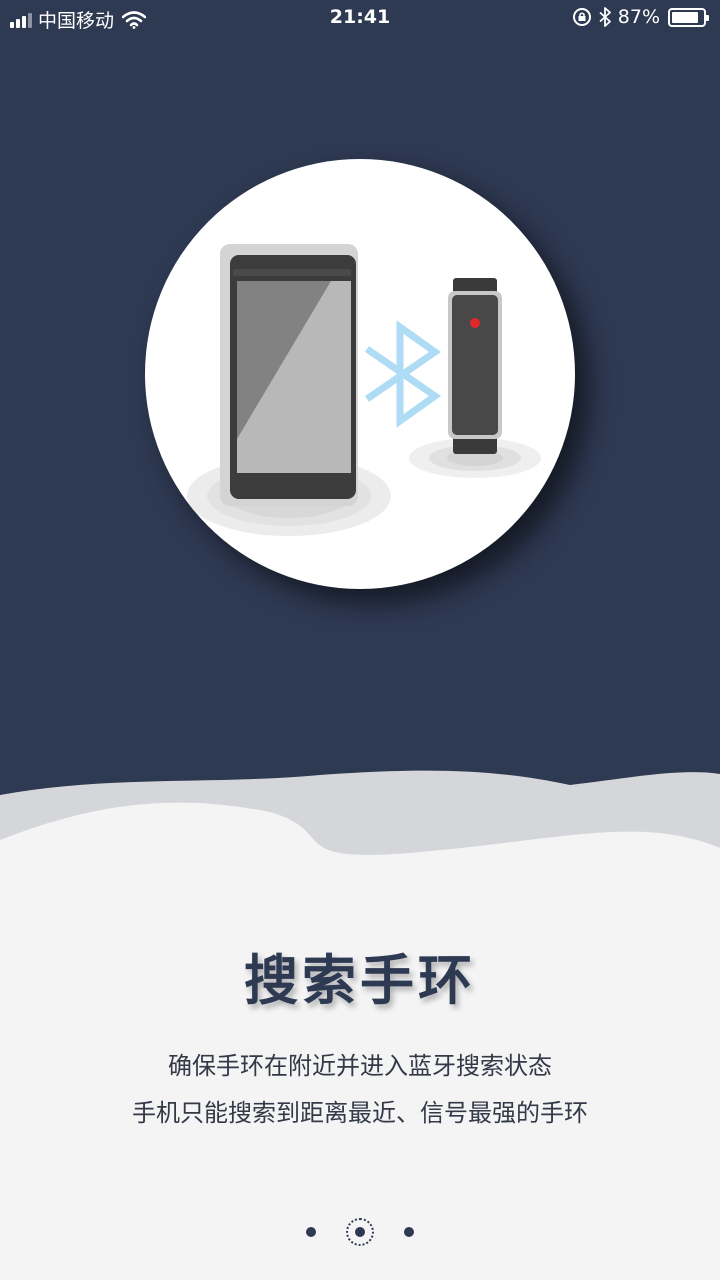 The image size is (720, 1280). I want to click on page-dot-2-active, so click(360, 1232).